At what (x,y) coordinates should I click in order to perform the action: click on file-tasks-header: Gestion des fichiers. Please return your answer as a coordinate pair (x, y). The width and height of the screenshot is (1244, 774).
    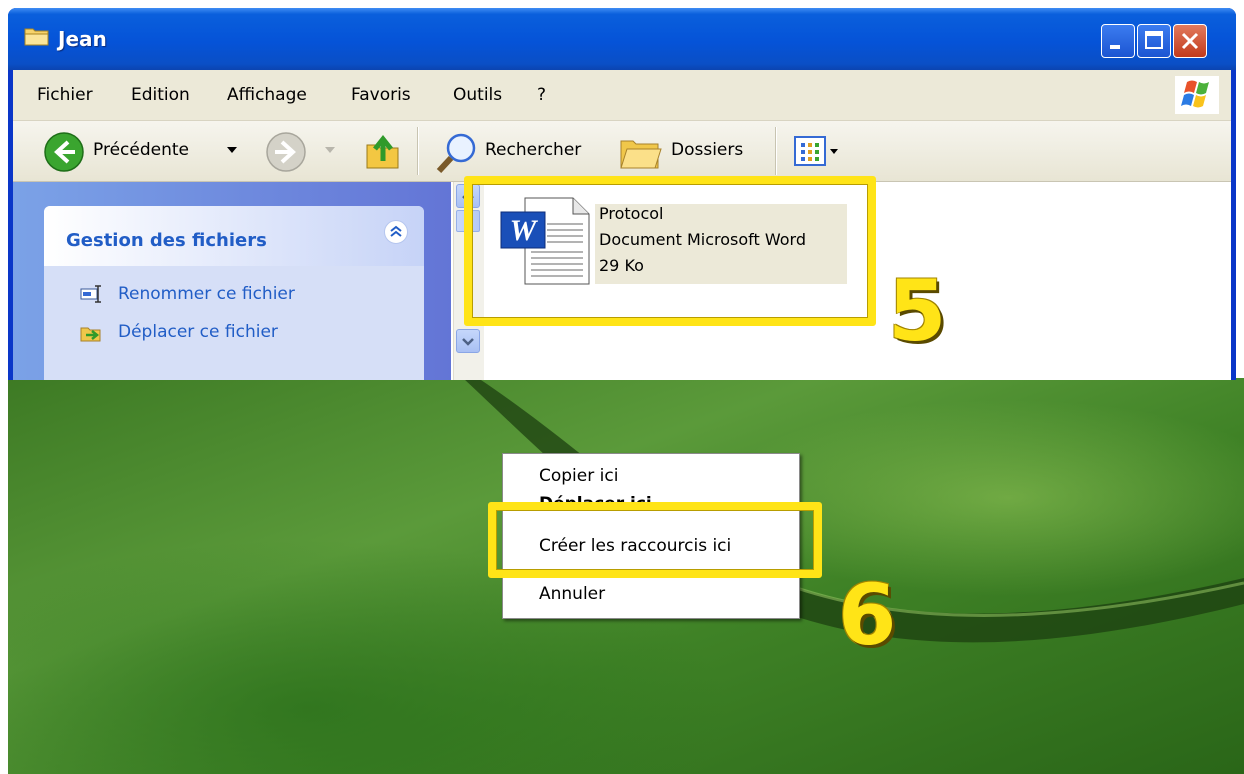
    Looking at the image, I should click on (234, 236).